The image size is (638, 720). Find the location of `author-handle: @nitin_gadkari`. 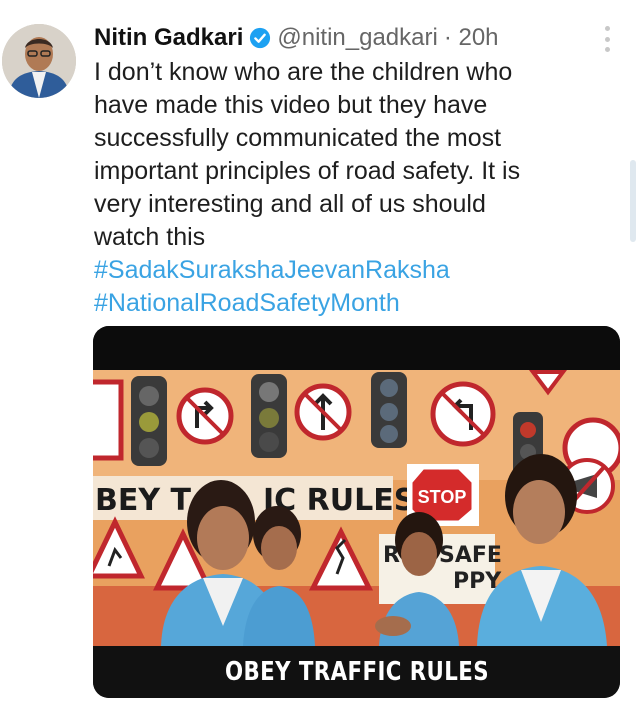

author-handle: @nitin_gadkari is located at coordinates (357, 38).